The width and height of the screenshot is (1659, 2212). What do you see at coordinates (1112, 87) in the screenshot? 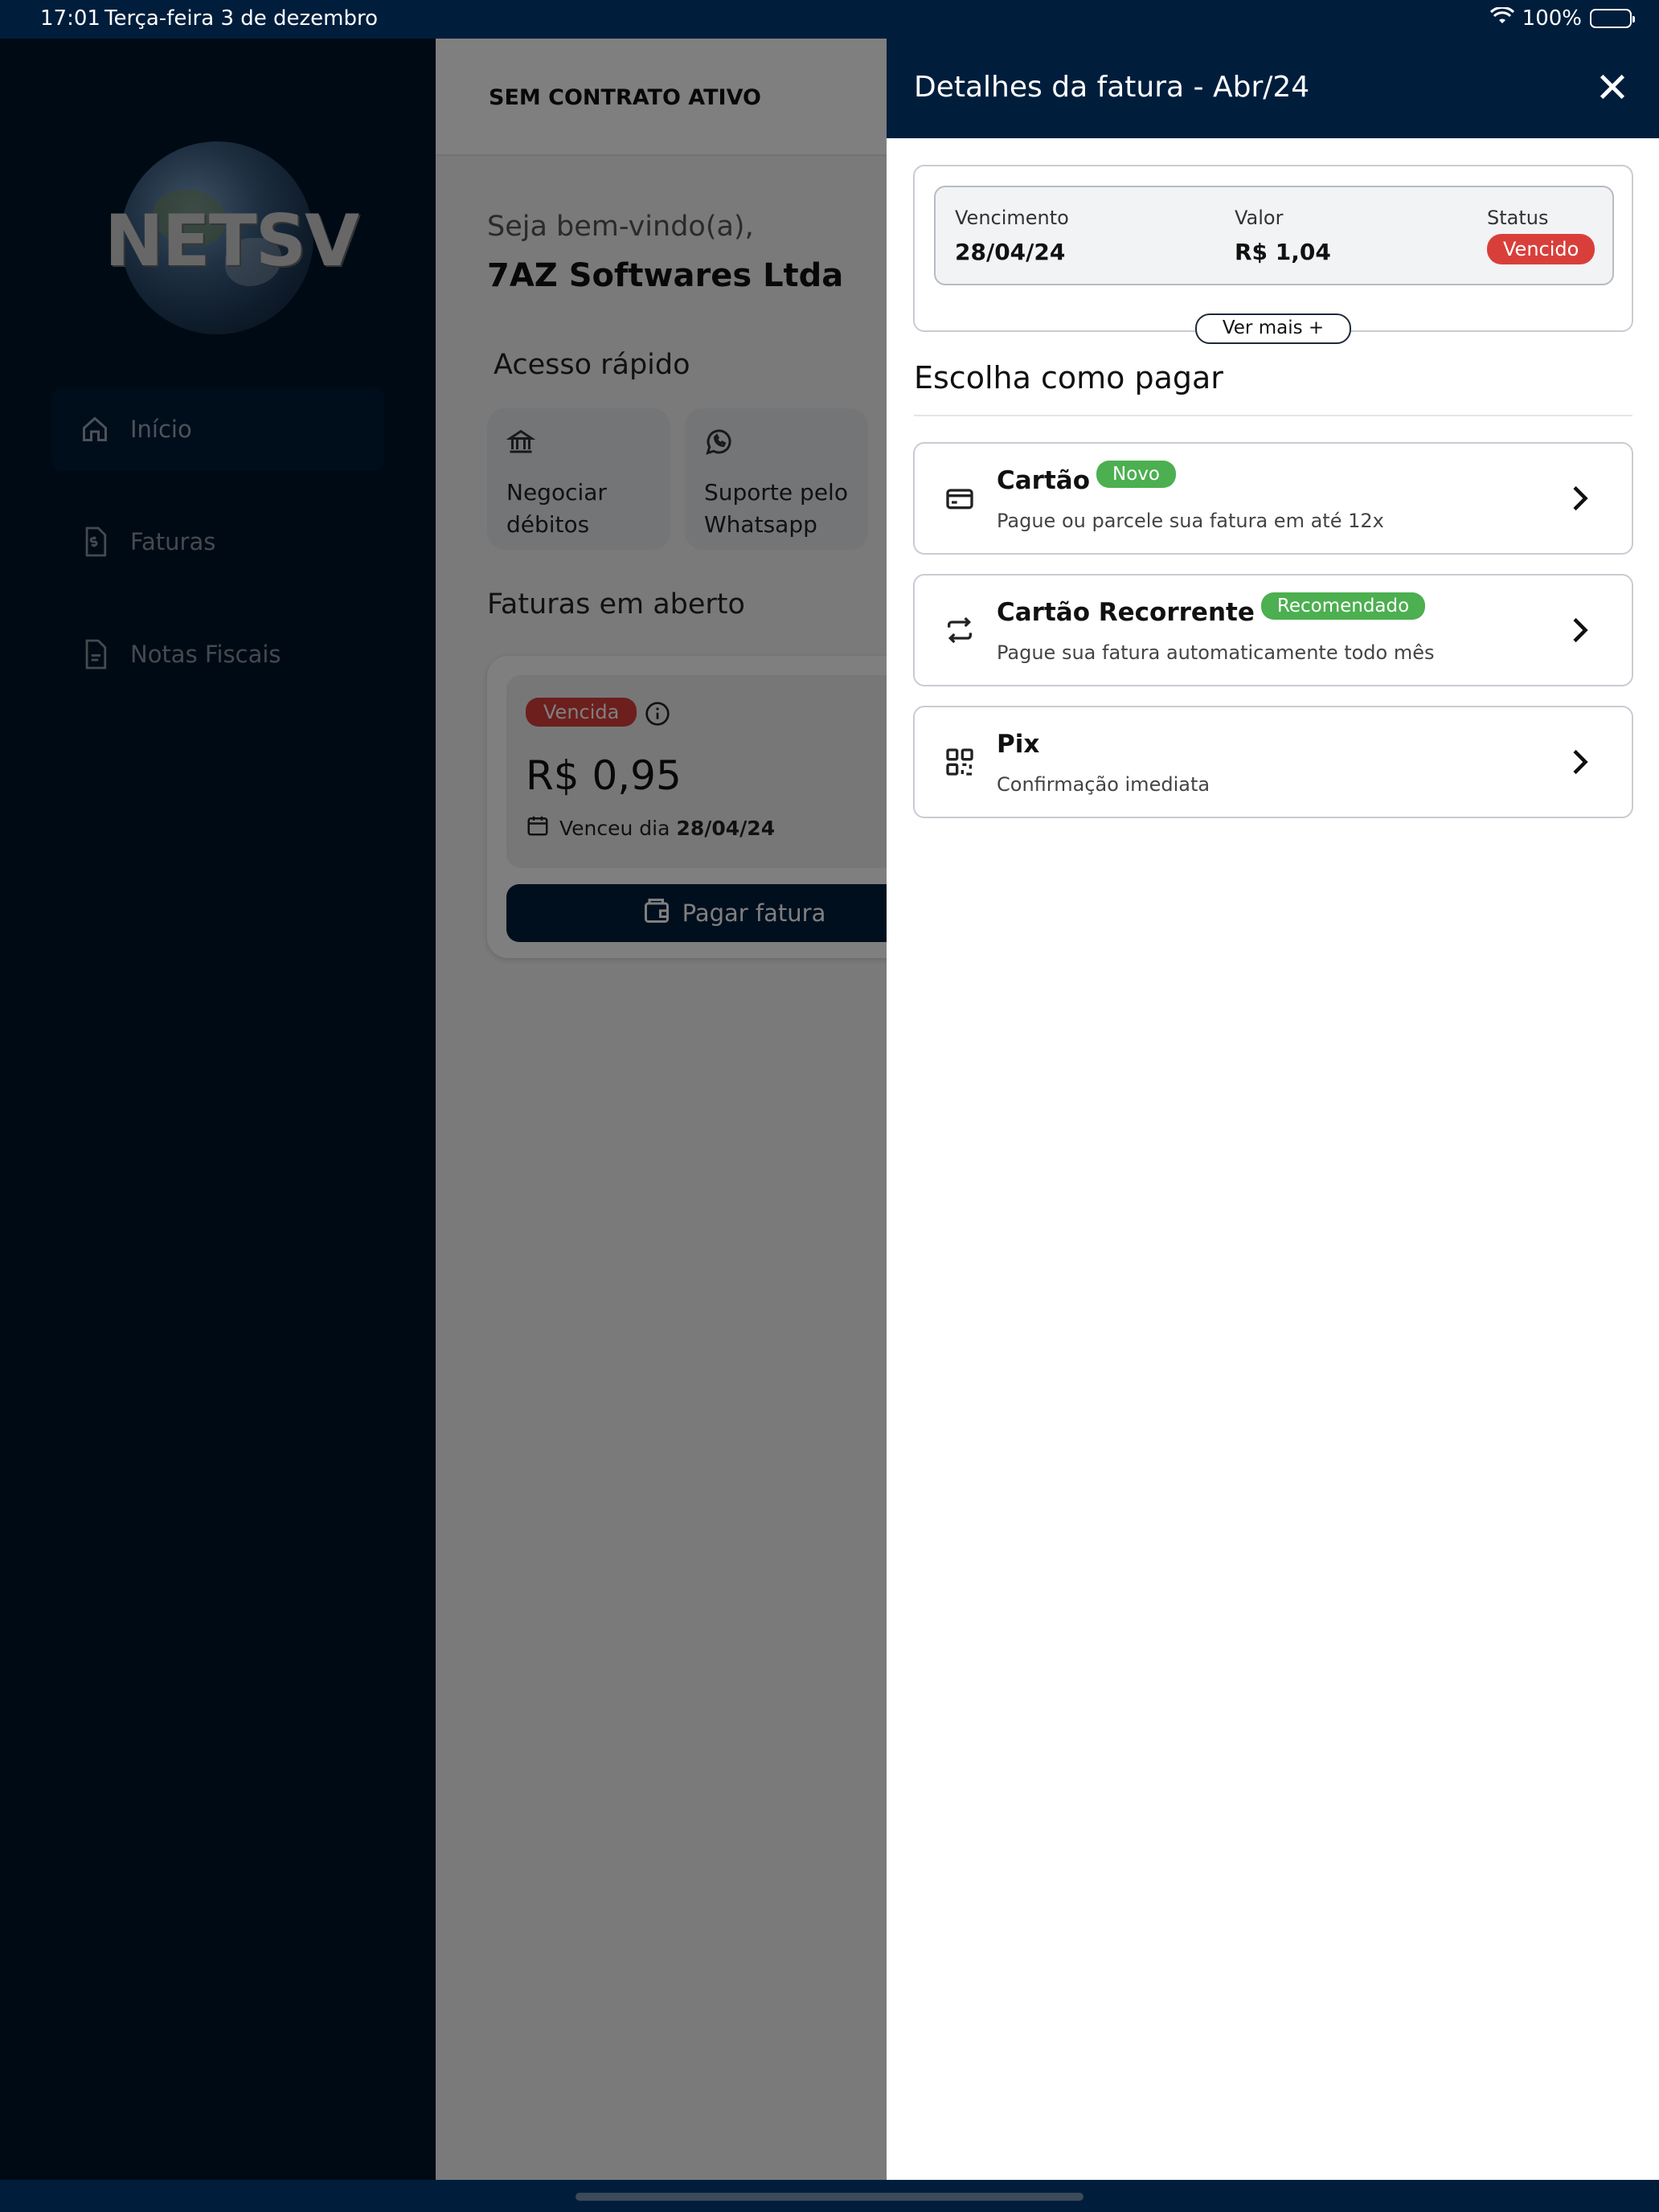
I see `panel-title: Detalhes da fatura - Abr/24` at bounding box center [1112, 87].